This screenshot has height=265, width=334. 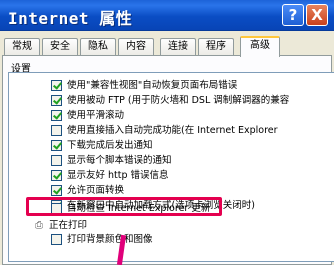 I want to click on highlight-box, so click(x=124, y=206).